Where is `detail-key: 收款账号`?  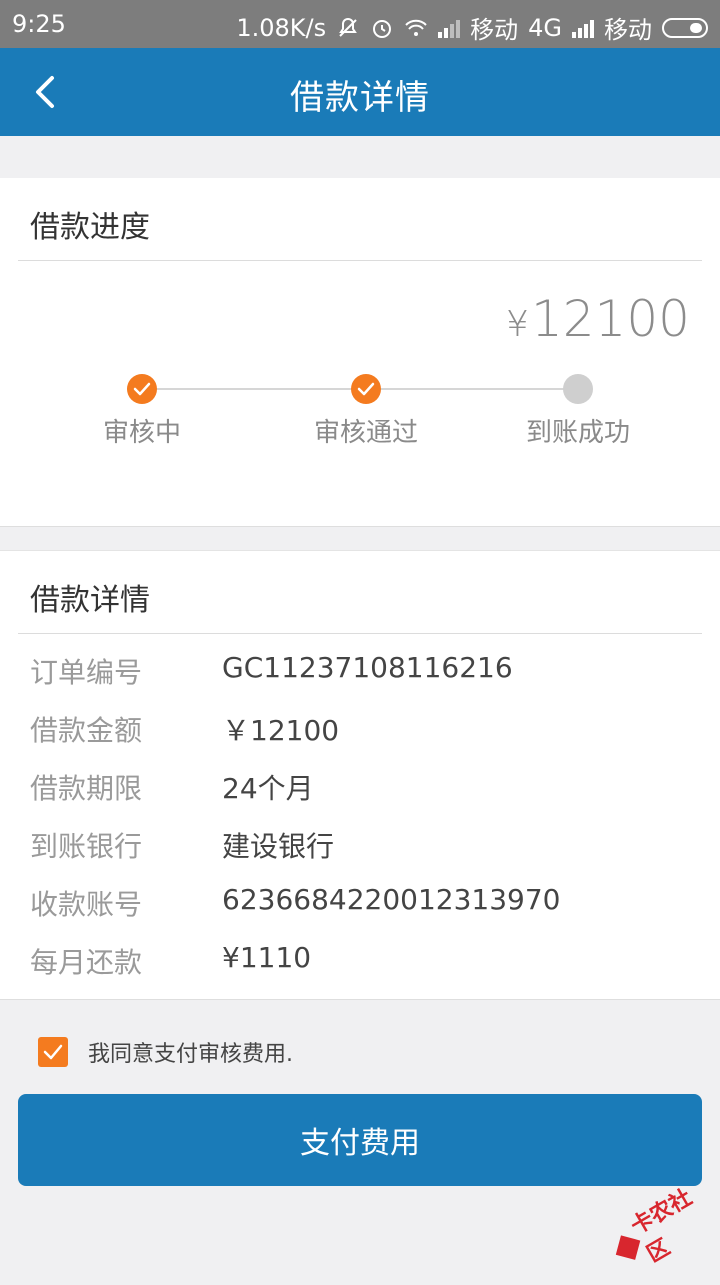
detail-key: 收款账号 is located at coordinates (86, 904).